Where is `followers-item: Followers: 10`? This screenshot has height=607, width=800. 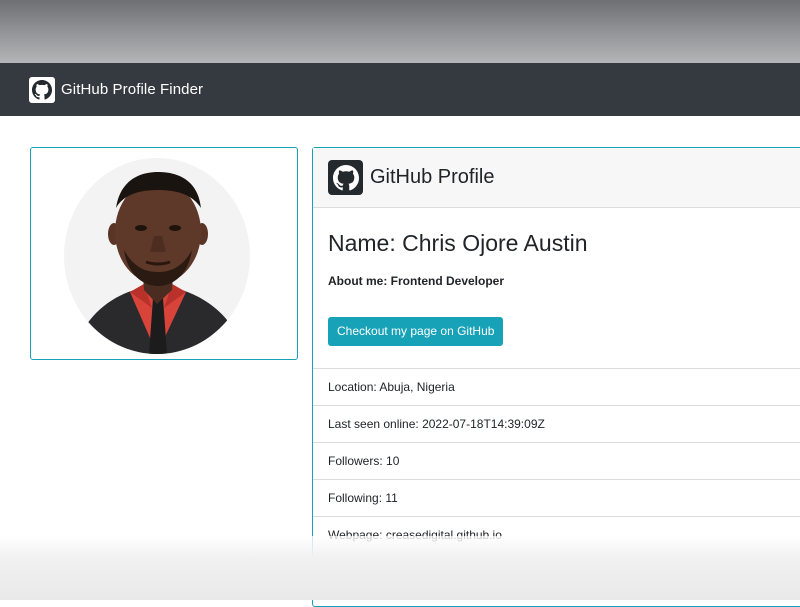
followers-item: Followers: 10 is located at coordinates (556, 461).